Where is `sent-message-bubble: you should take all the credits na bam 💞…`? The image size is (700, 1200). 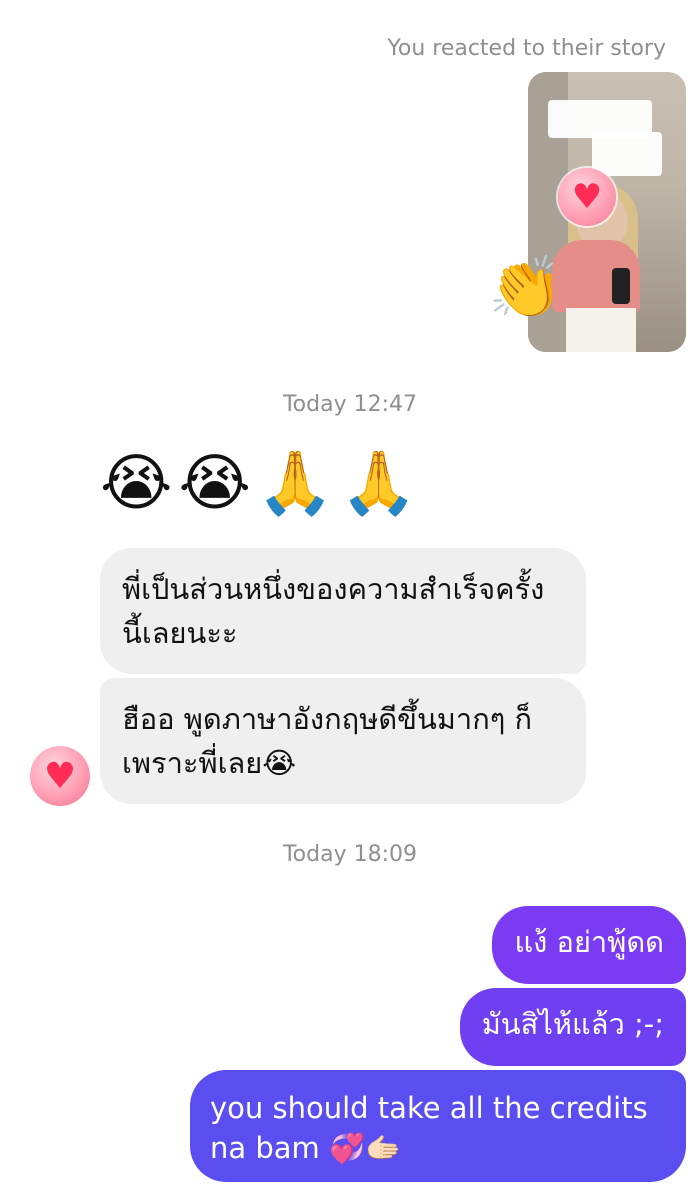
sent-message-bubble: you should take all the credits na bam 💞… is located at coordinates (438, 1126).